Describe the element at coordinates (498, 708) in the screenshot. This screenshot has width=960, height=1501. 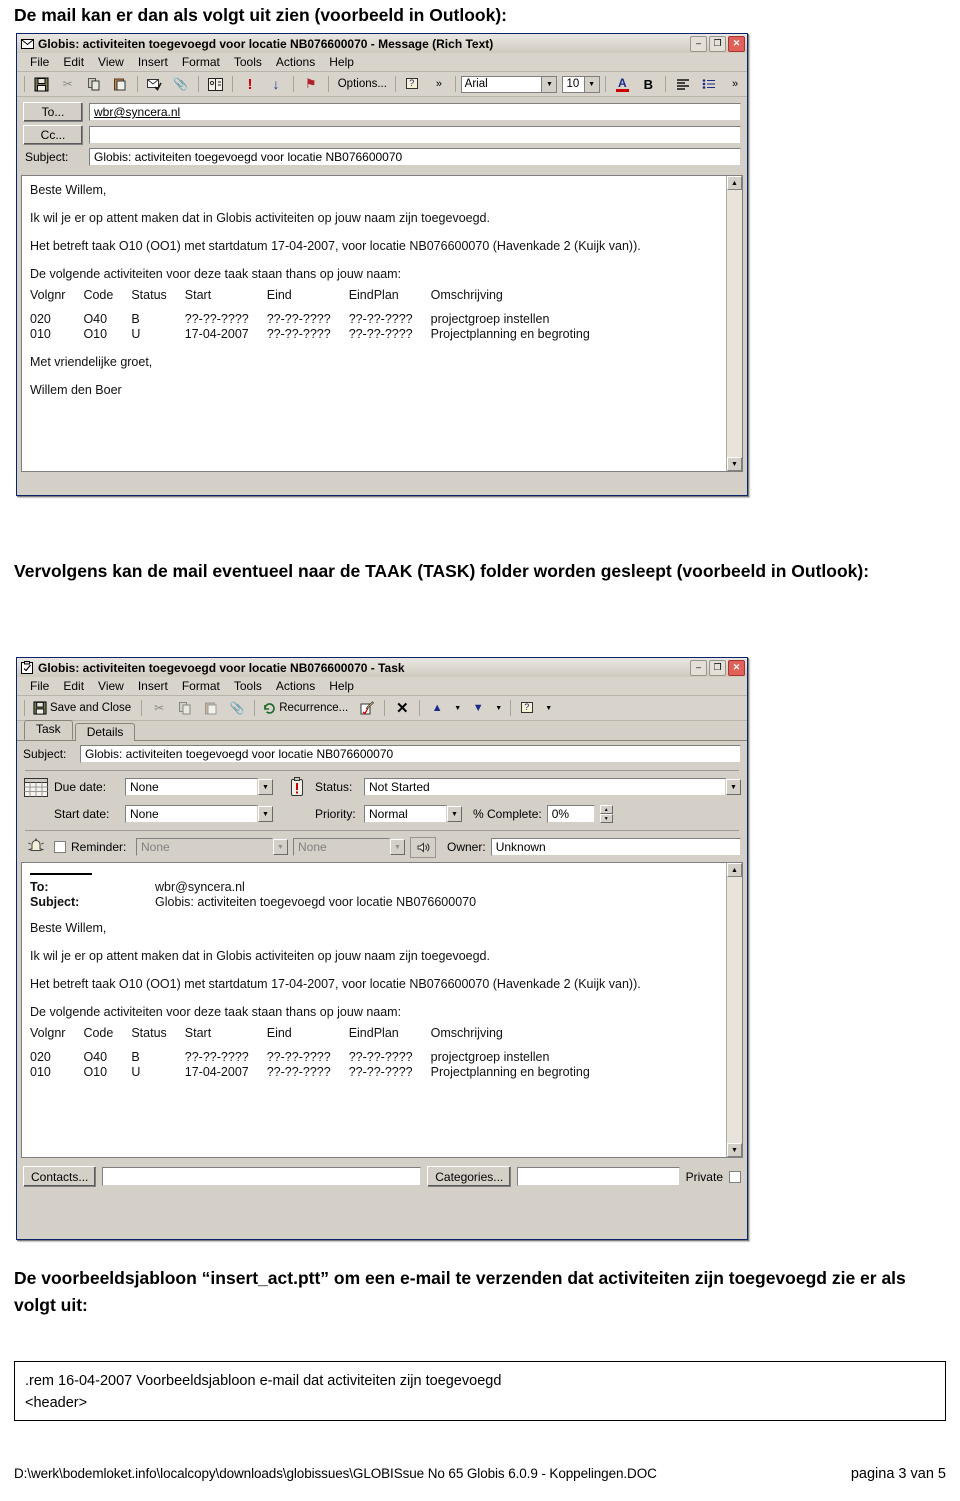
I see `next-item-dropdown-icon: ▼` at that location.